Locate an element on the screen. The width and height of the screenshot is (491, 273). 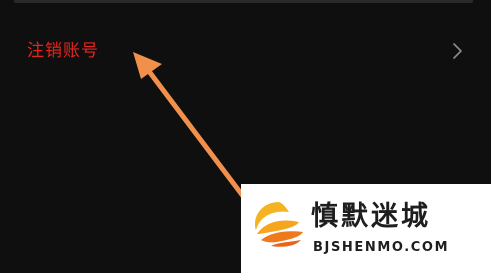
top-divider is located at coordinates (243, 1).